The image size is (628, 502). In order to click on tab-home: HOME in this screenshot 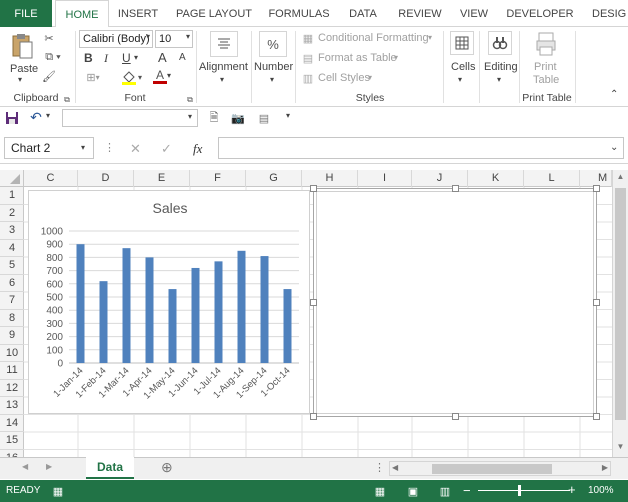, I will do `click(82, 14)`.